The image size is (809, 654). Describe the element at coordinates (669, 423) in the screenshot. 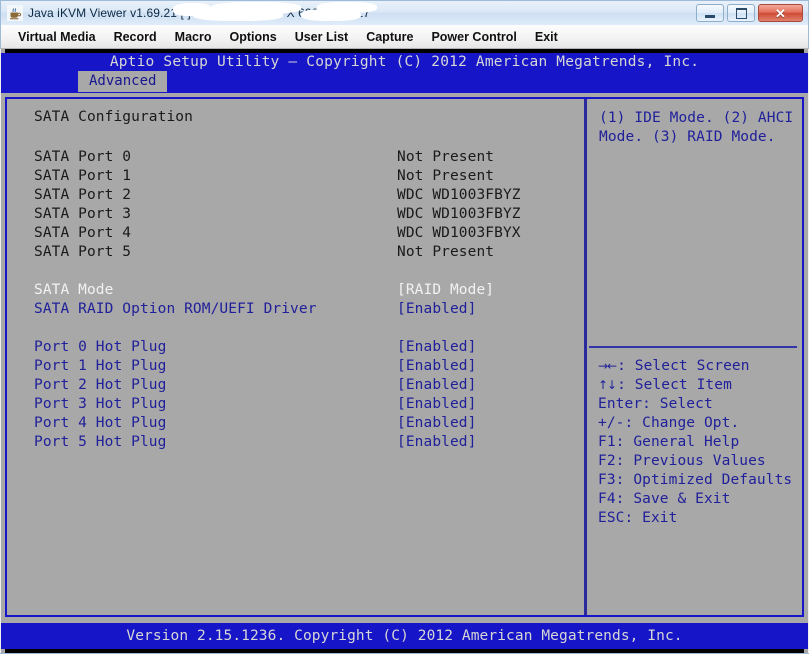

I see `legend-change-opt: +/-: Change Opt.` at that location.